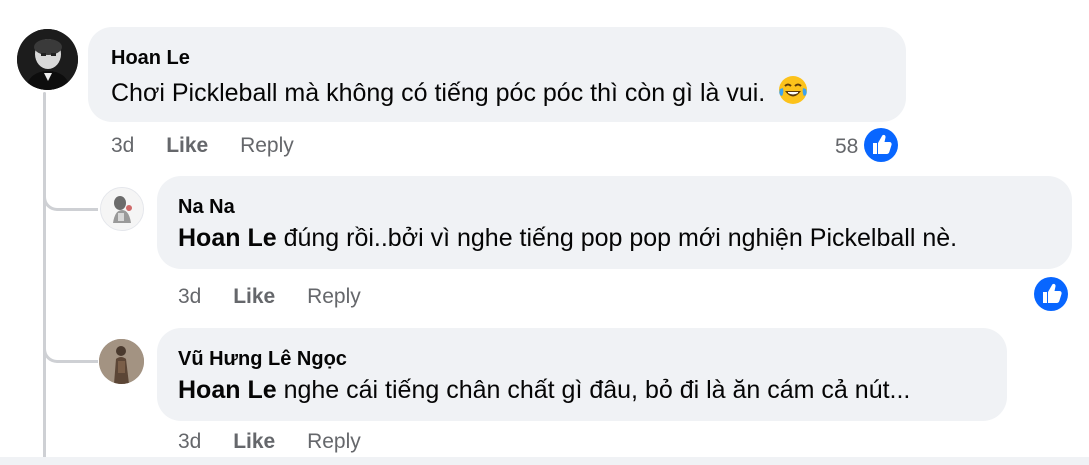  What do you see at coordinates (150, 58) in the screenshot?
I see `comment-author: Hoan Le` at bounding box center [150, 58].